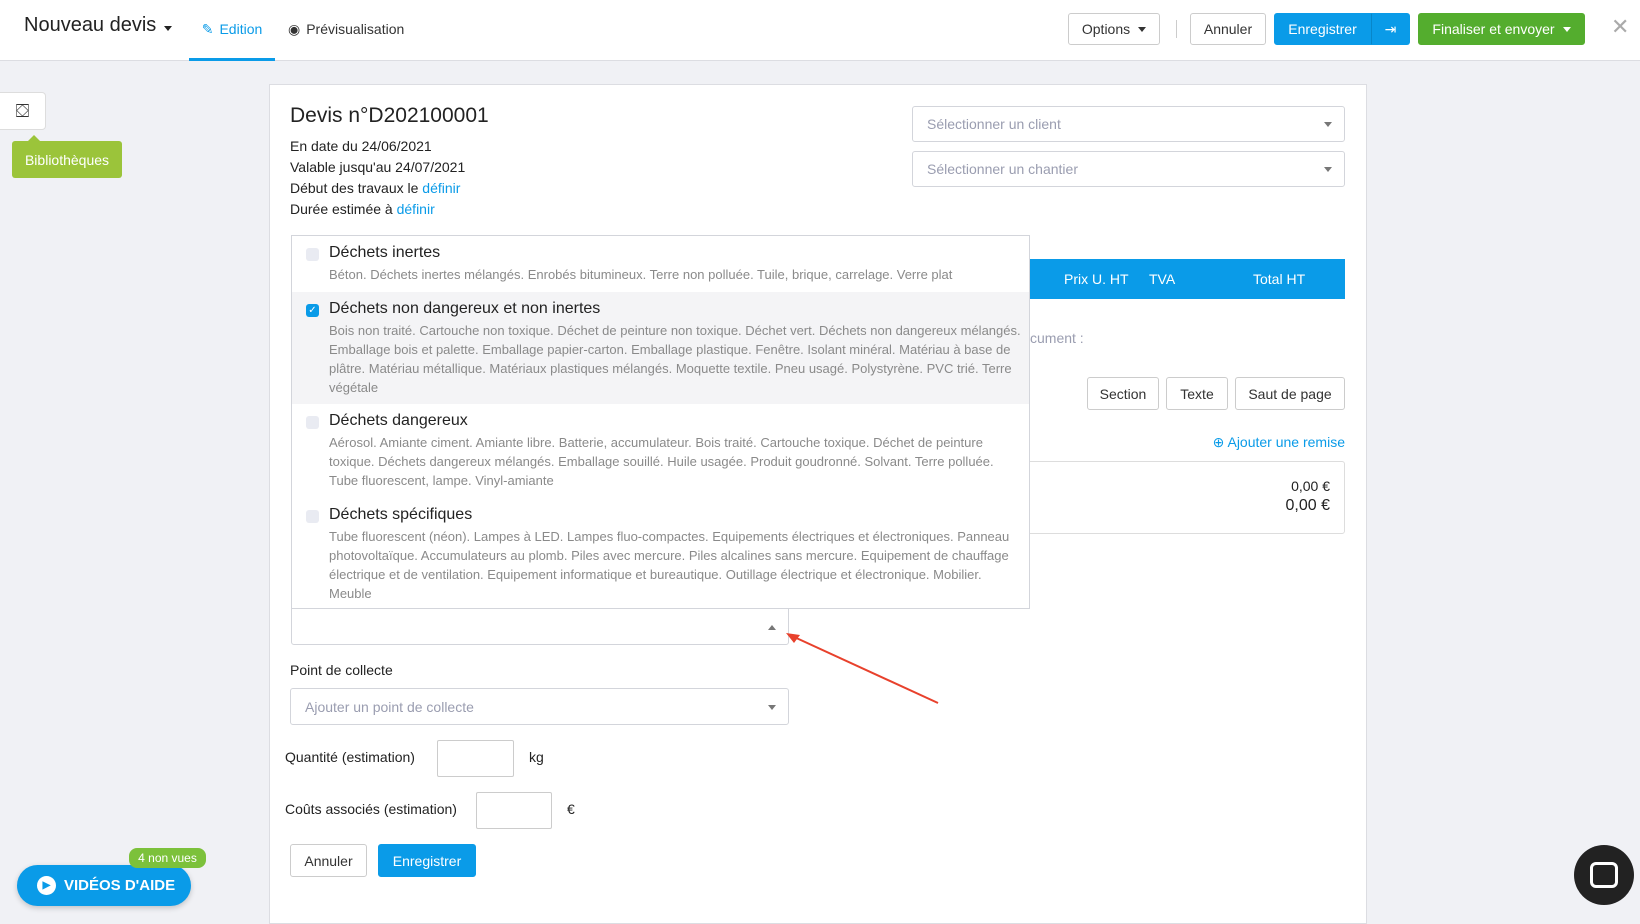  I want to click on option-title: Déchets spécifiques, so click(401, 514).